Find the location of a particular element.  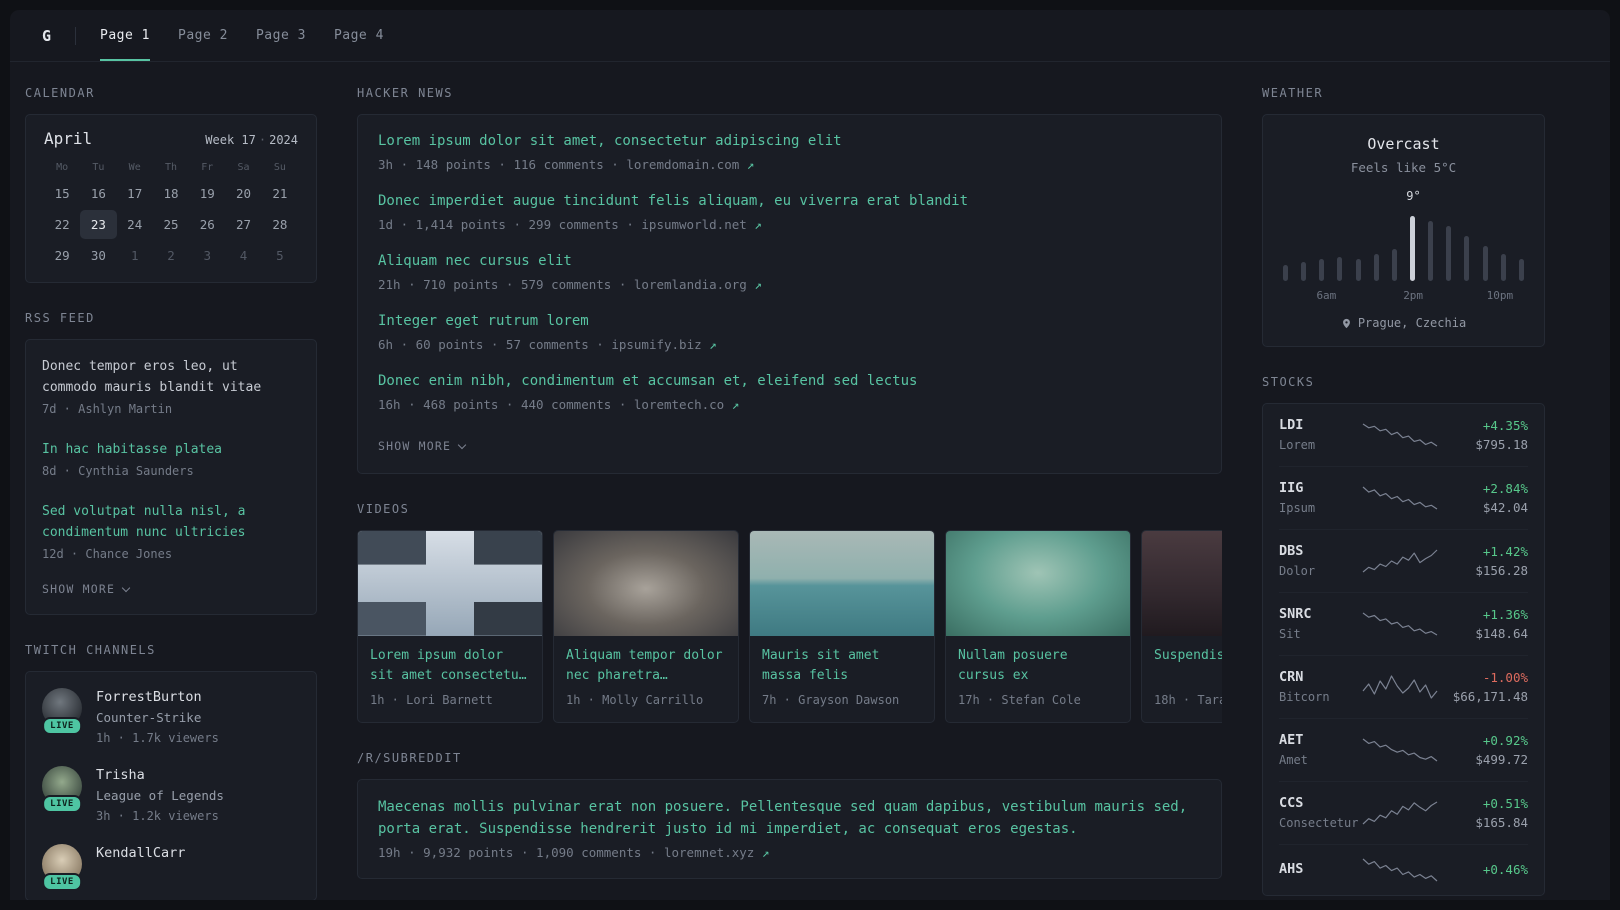

calendar-day: 24 is located at coordinates (135, 224).